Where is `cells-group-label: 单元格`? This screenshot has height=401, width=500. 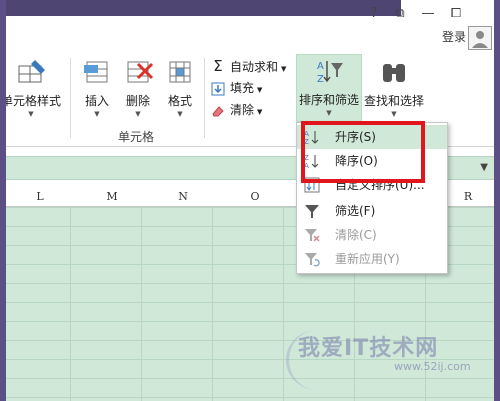 cells-group-label: 单元格 is located at coordinates (135, 137).